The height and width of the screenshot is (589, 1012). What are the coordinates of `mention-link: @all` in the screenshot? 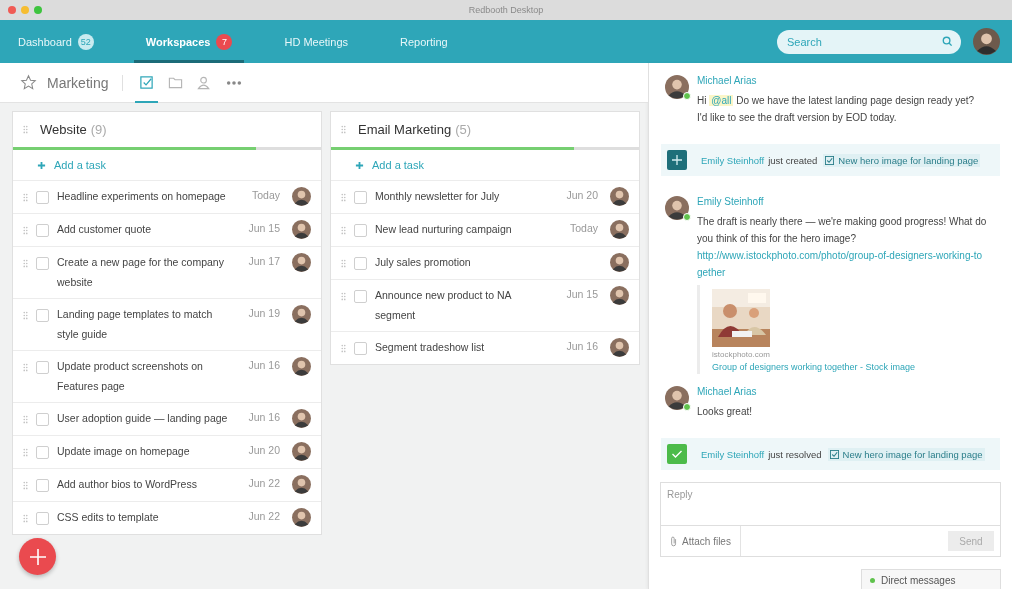 It's located at (721, 100).